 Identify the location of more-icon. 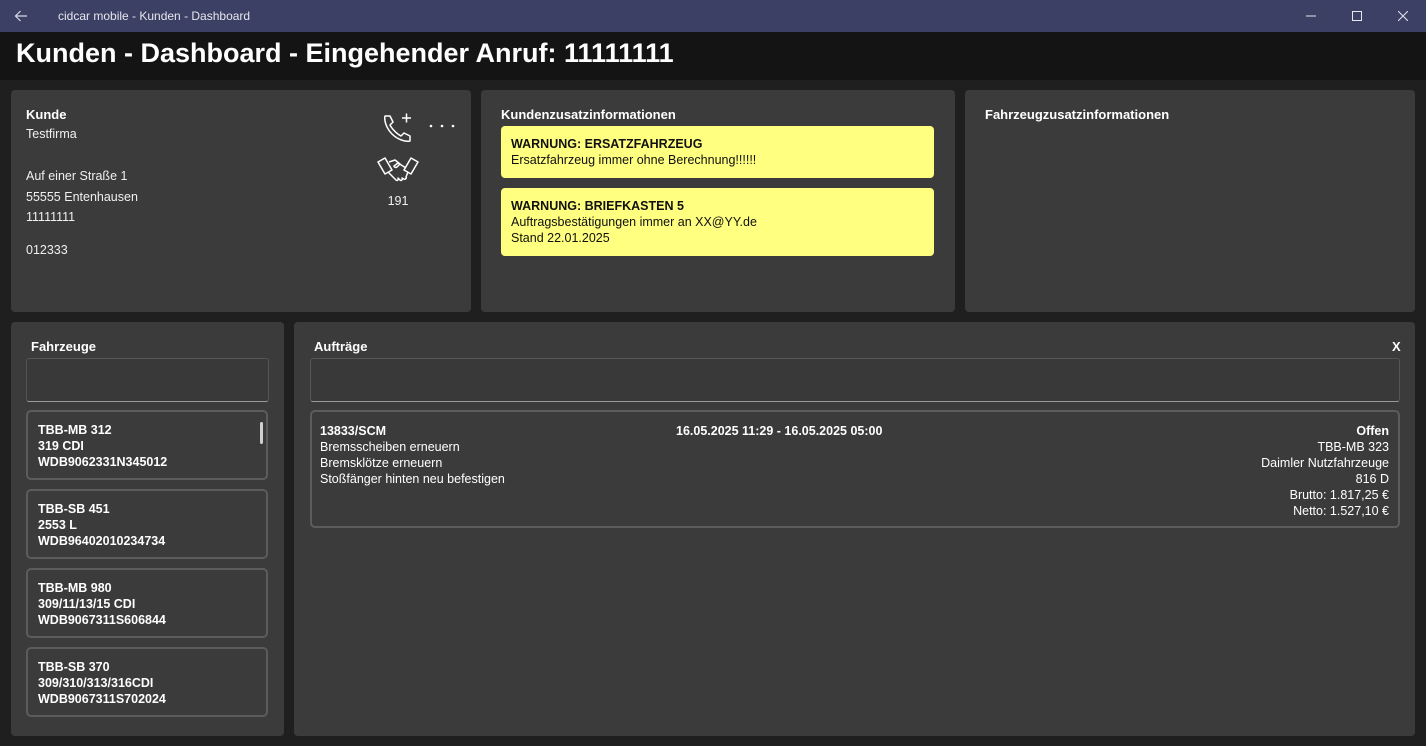
(442, 126).